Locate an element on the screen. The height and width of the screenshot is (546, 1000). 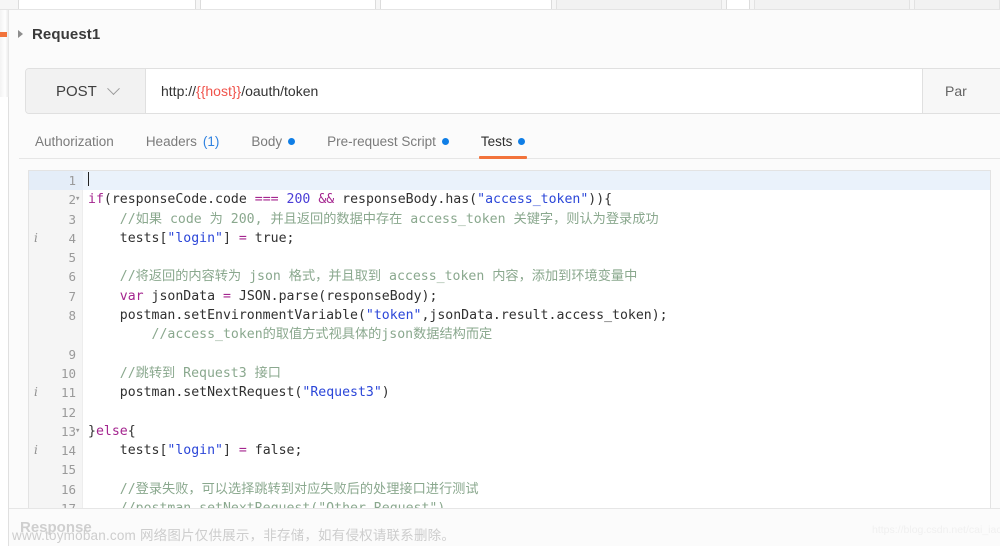
page-title: Request1 is located at coordinates (66, 34).